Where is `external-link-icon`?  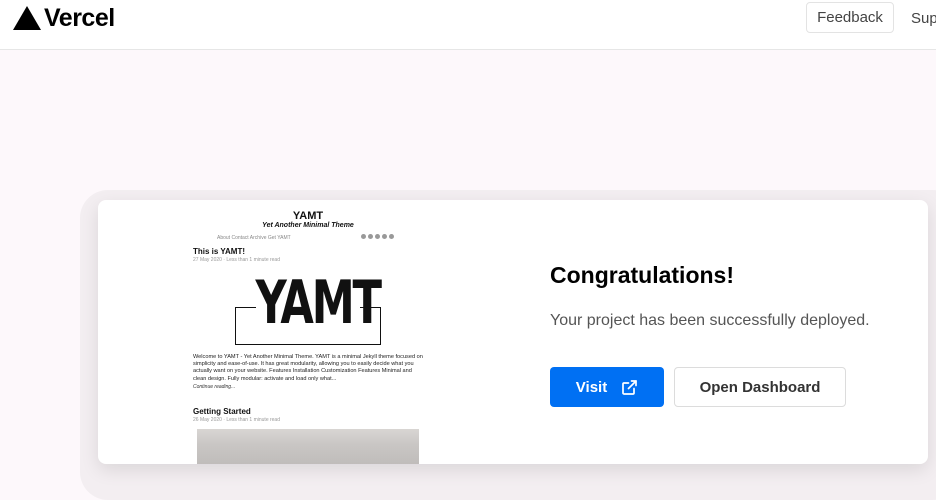 external-link-icon is located at coordinates (630, 387).